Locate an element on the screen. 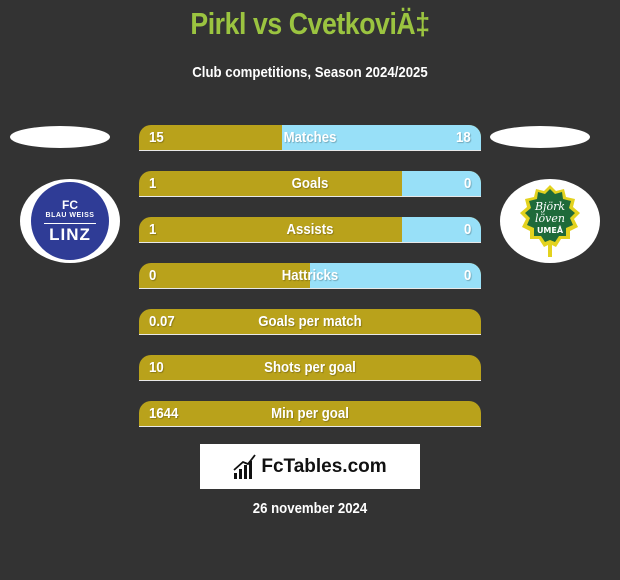 This screenshot has height=580, width=620. stat-label: Matches is located at coordinates (310, 137).